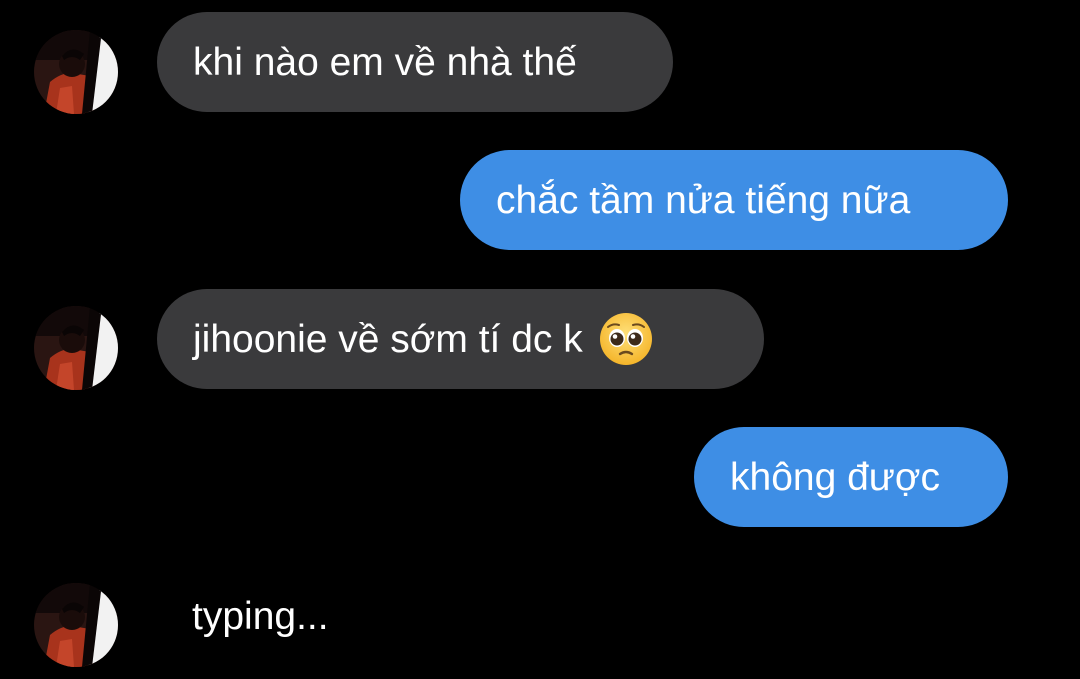 The height and width of the screenshot is (679, 1080). I want to click on message-text: khi nào em về nhà thế, so click(385, 62).